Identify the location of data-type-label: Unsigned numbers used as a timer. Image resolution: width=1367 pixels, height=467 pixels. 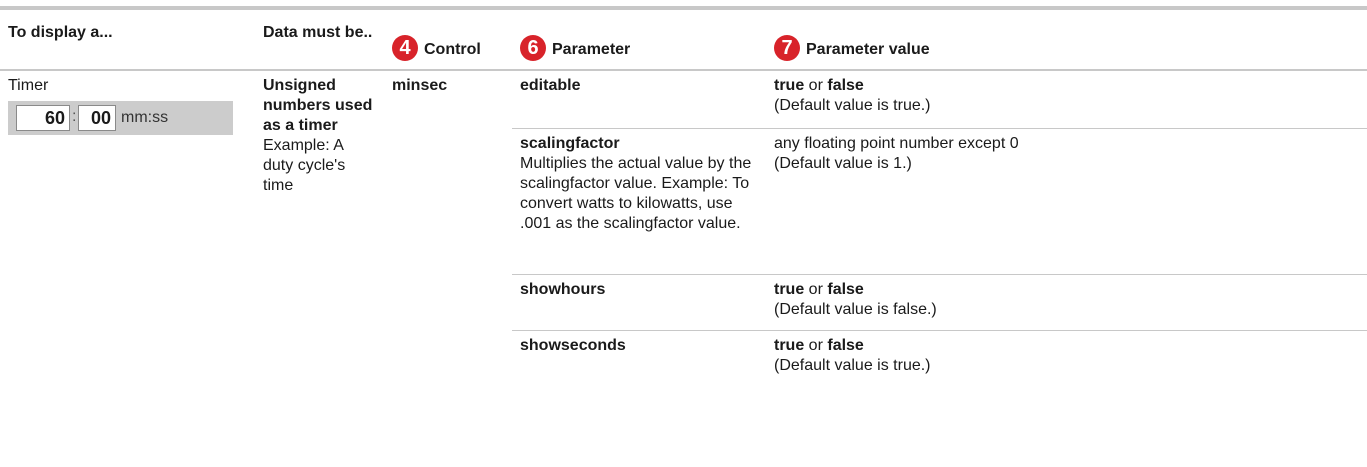
(318, 105).